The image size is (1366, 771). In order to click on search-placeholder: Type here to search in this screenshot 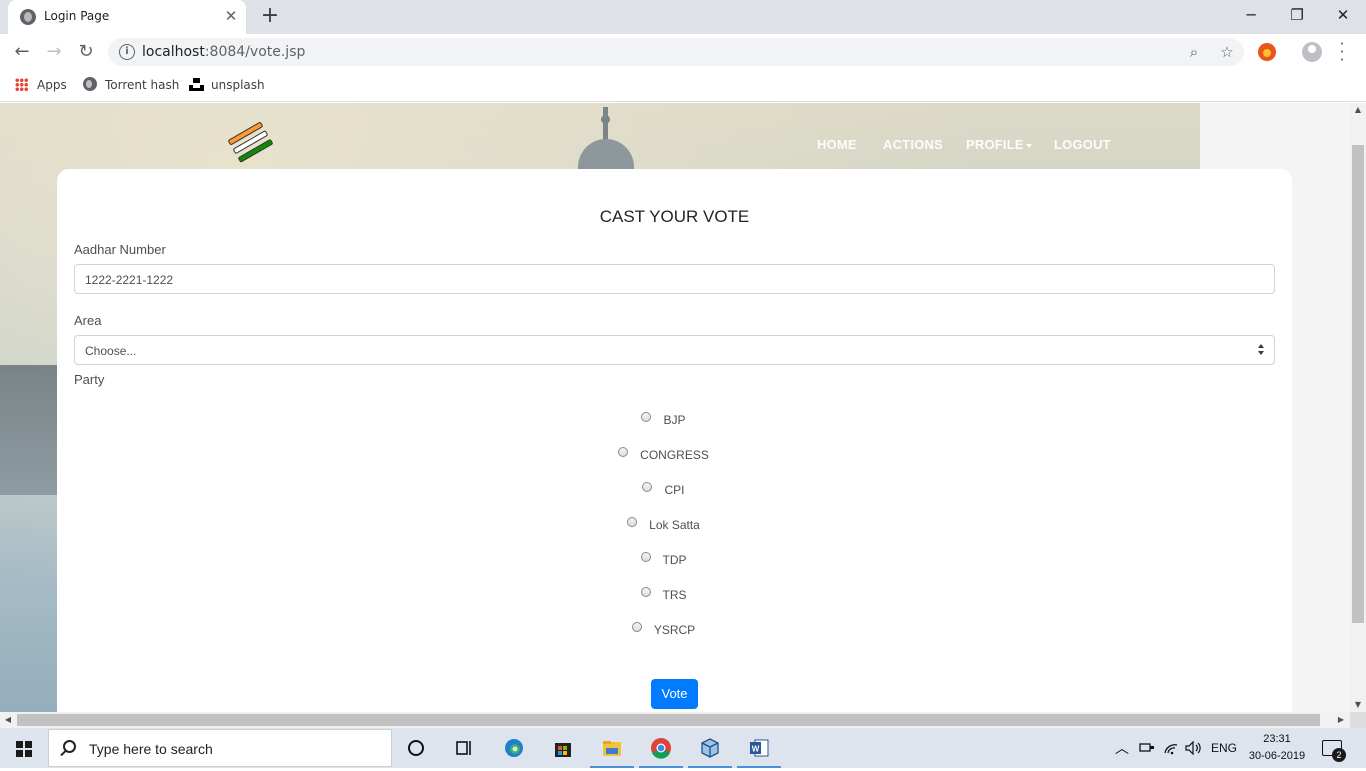, I will do `click(151, 749)`.